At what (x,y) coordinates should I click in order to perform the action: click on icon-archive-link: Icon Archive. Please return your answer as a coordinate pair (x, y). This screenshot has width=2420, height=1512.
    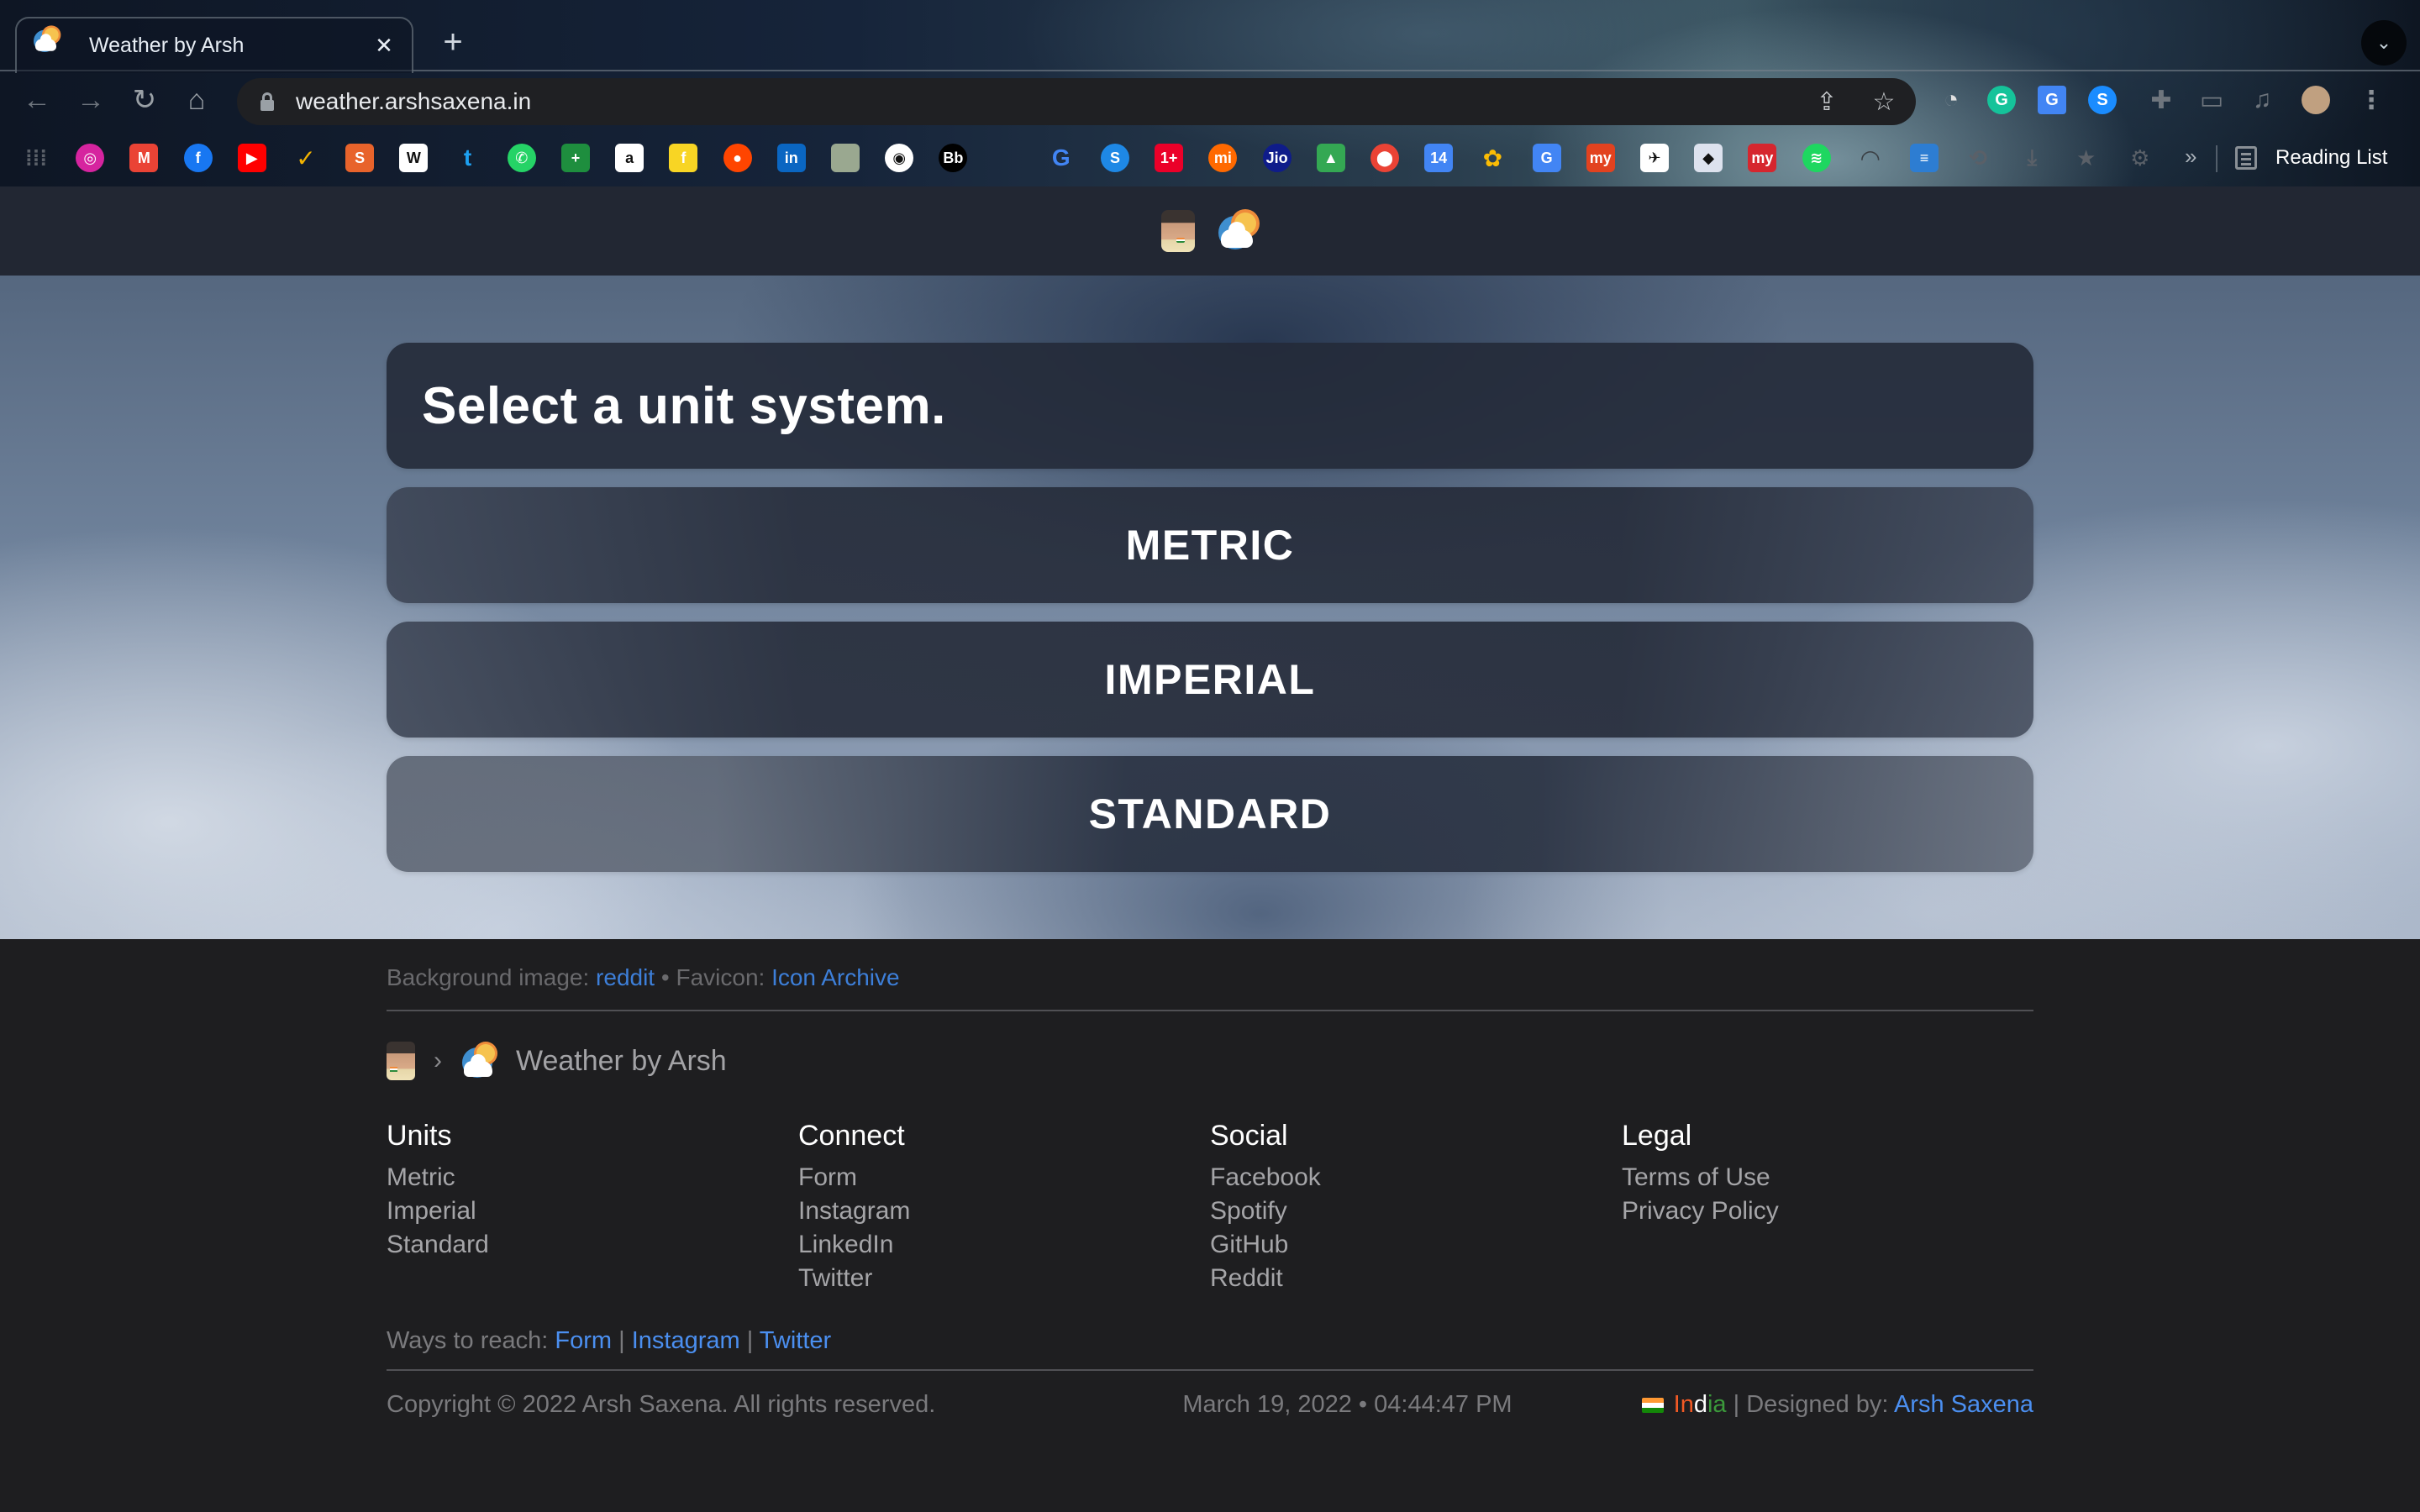
    Looking at the image, I should click on (835, 977).